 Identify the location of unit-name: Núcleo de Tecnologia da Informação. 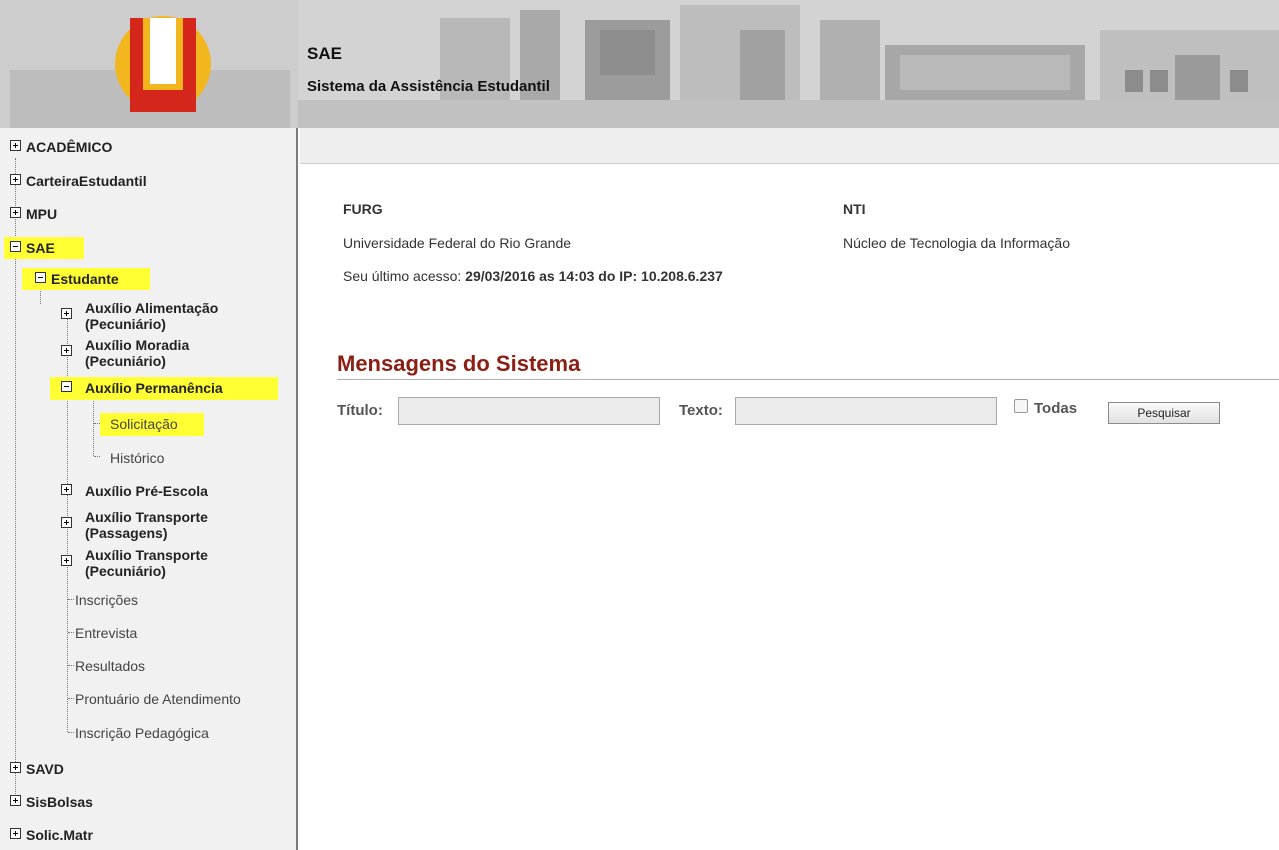
(957, 243).